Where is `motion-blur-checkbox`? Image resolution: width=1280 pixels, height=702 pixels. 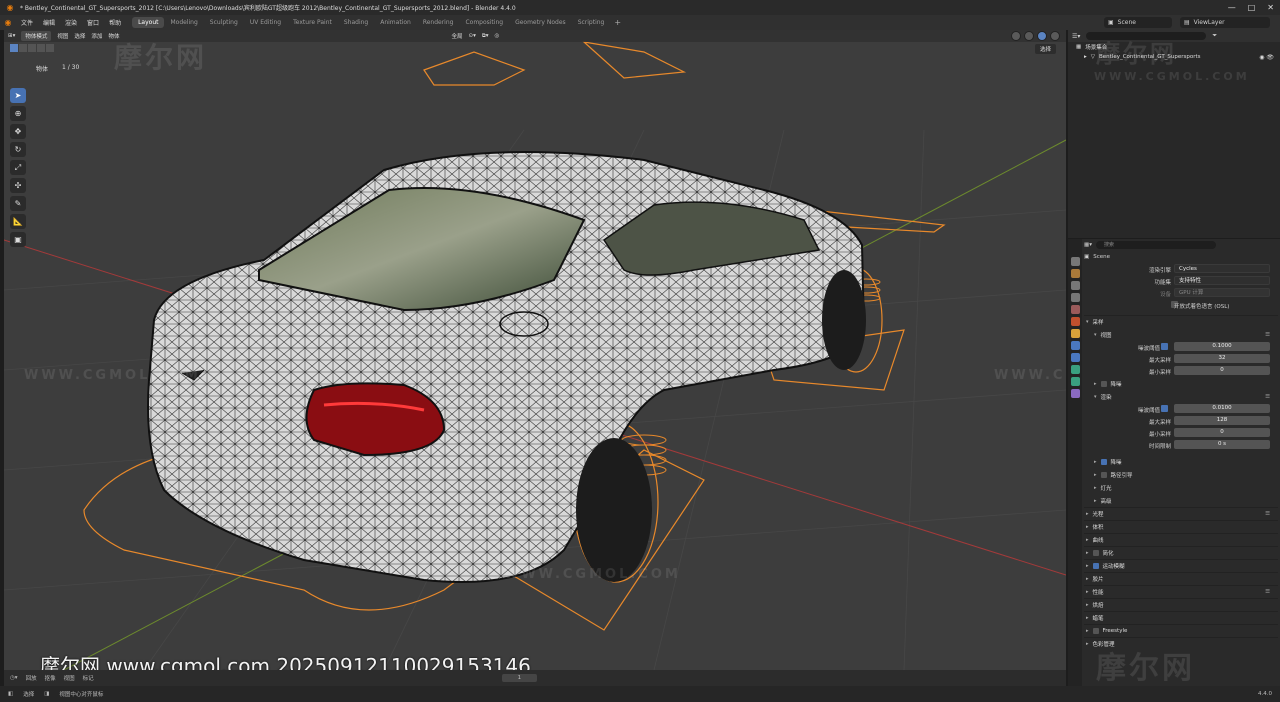 motion-blur-checkbox is located at coordinates (1095, 566).